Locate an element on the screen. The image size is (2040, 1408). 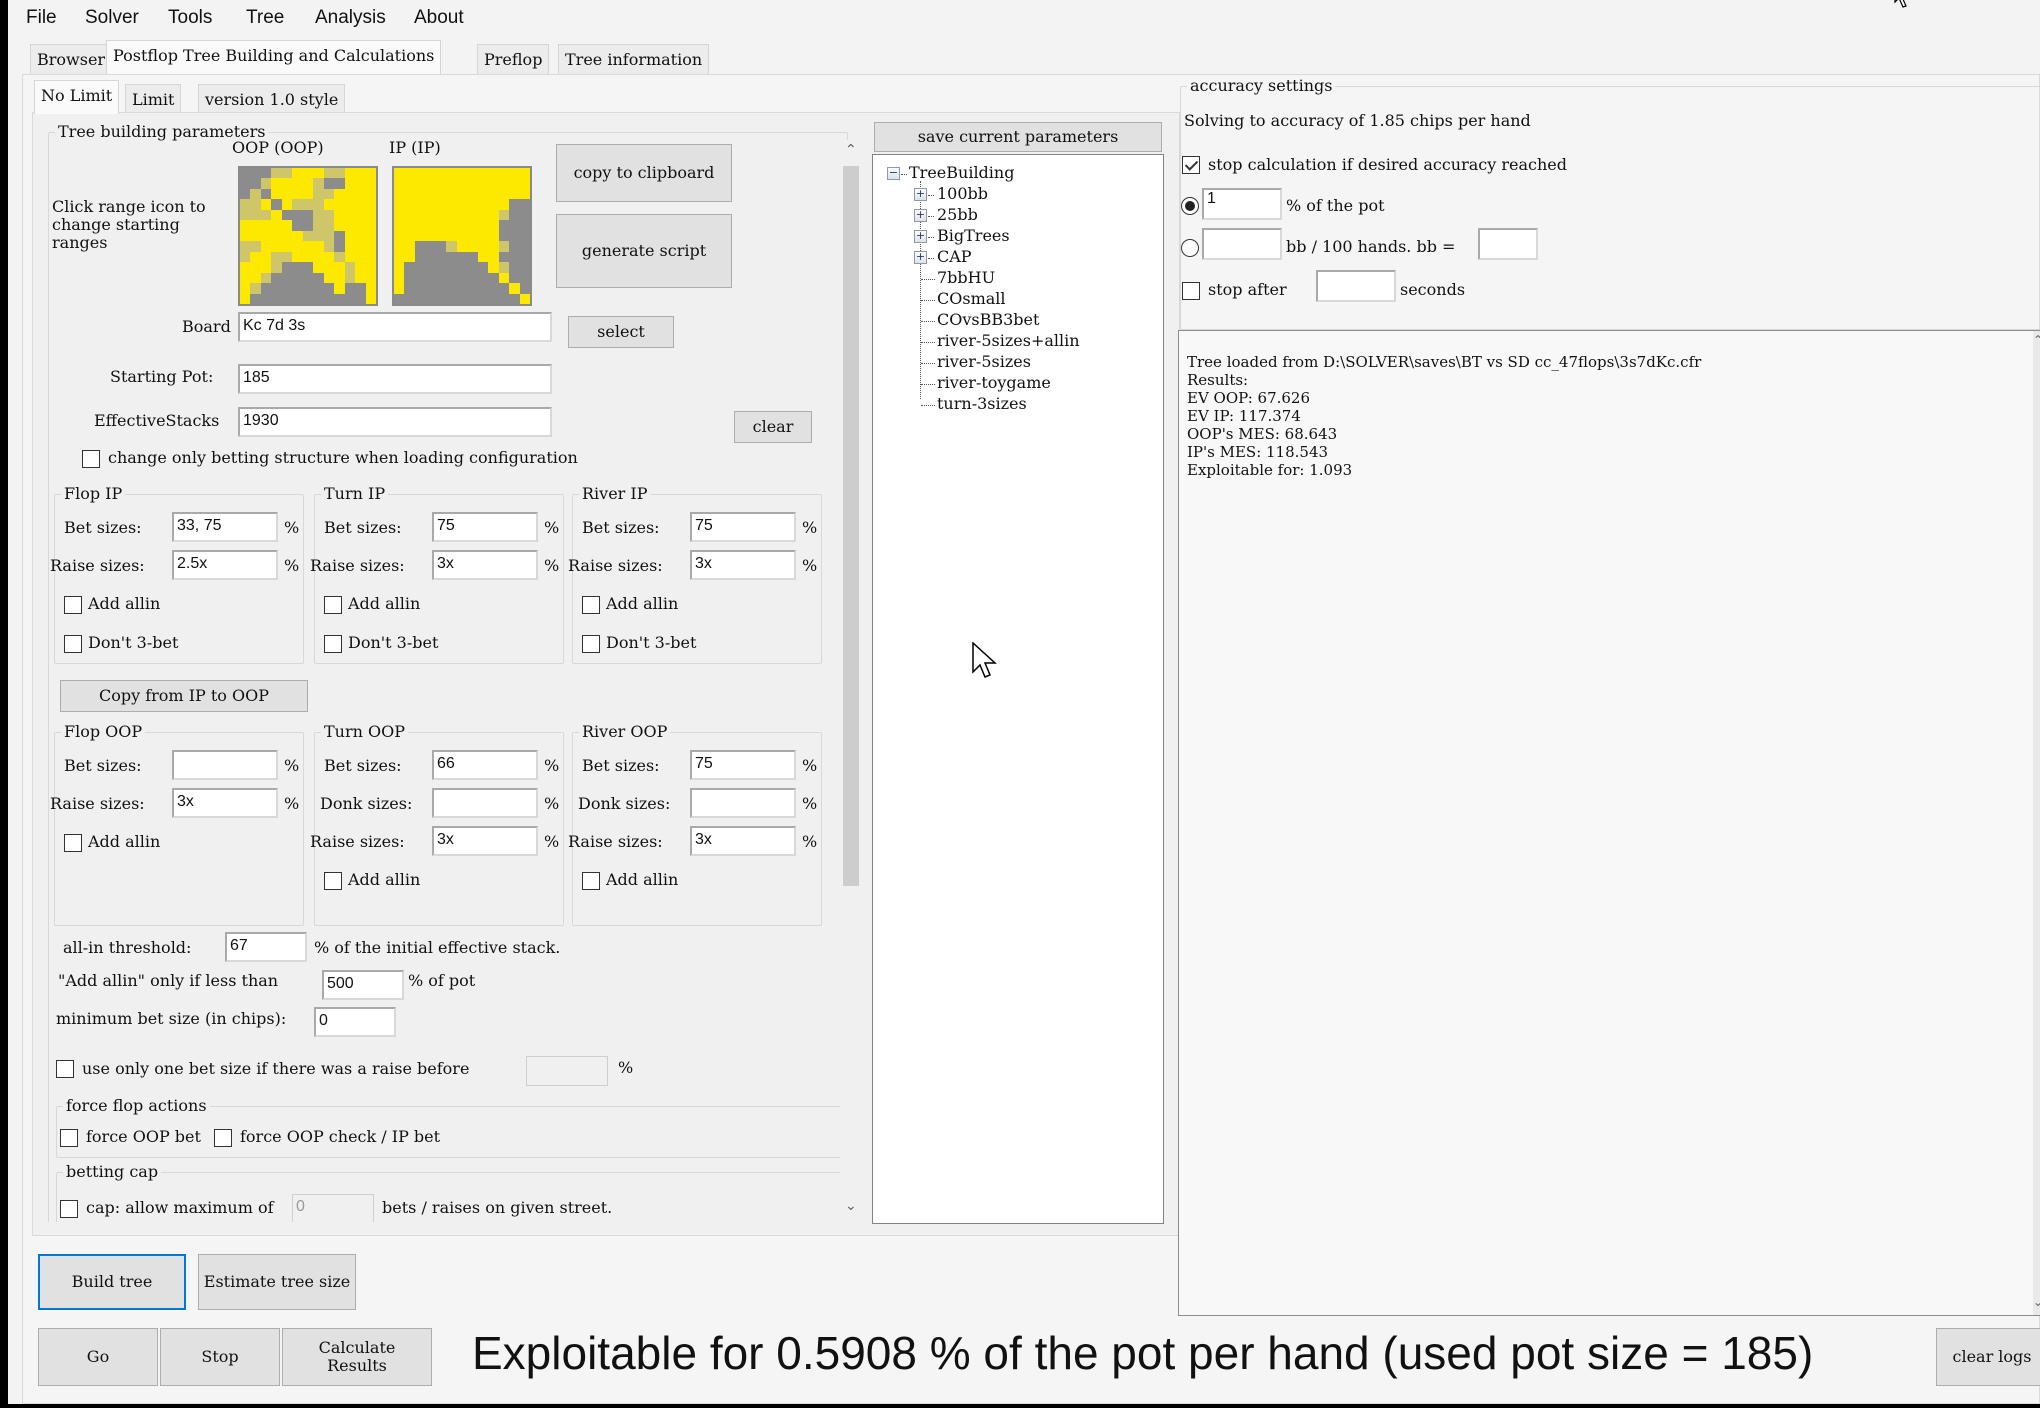
flop-ip-dont-3bet-checkbox is located at coordinates (73, 644).